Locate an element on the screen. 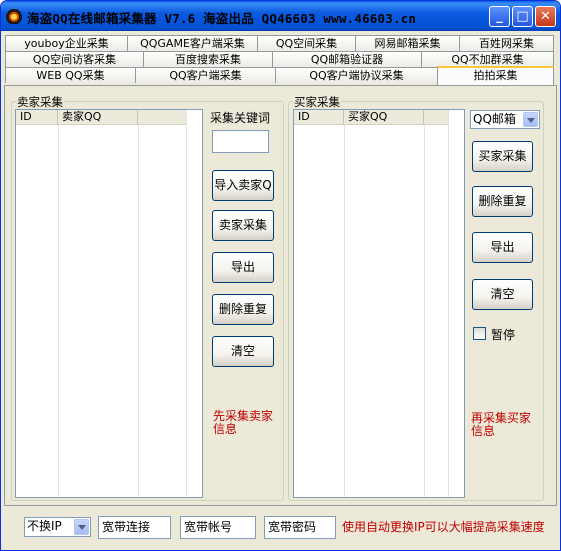  buyer-list-scrollbar is located at coordinates (456, 303).